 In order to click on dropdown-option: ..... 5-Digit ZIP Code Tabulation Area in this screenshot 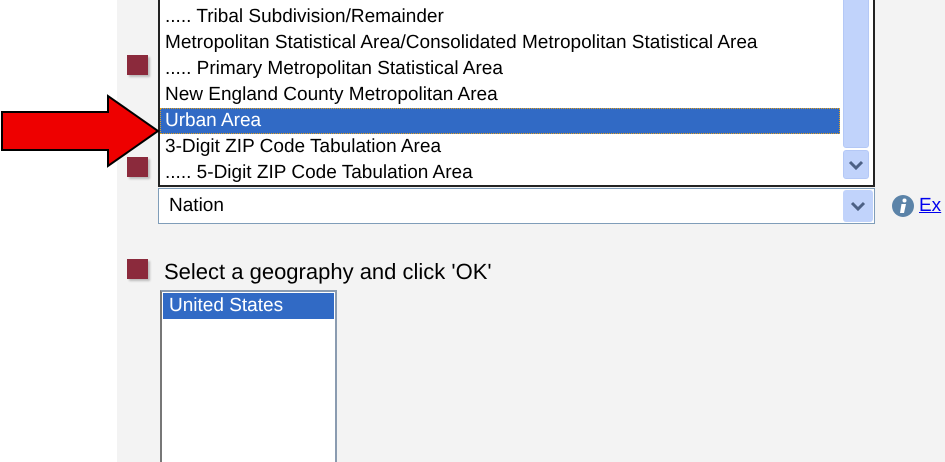, I will do `click(500, 173)`.